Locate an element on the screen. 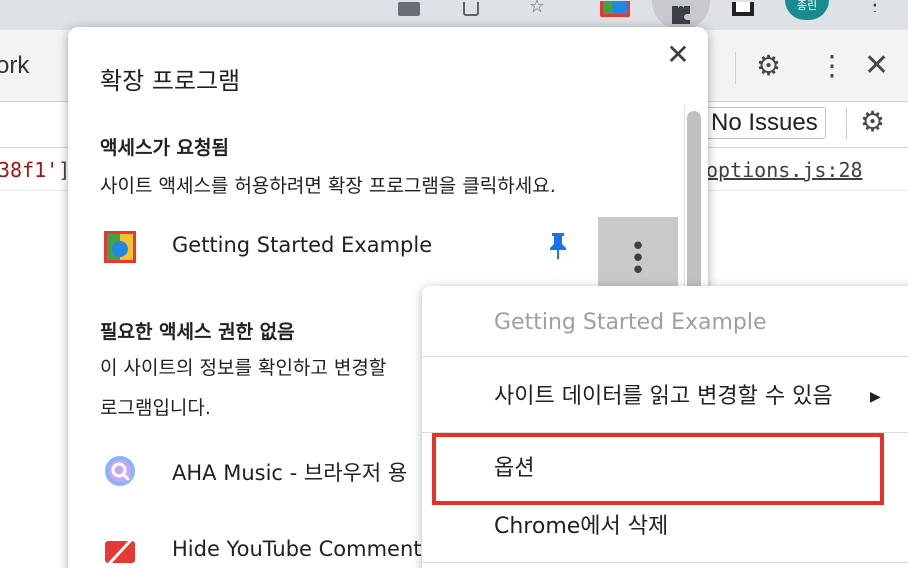  issues-button: No Issues is located at coordinates (766, 123).